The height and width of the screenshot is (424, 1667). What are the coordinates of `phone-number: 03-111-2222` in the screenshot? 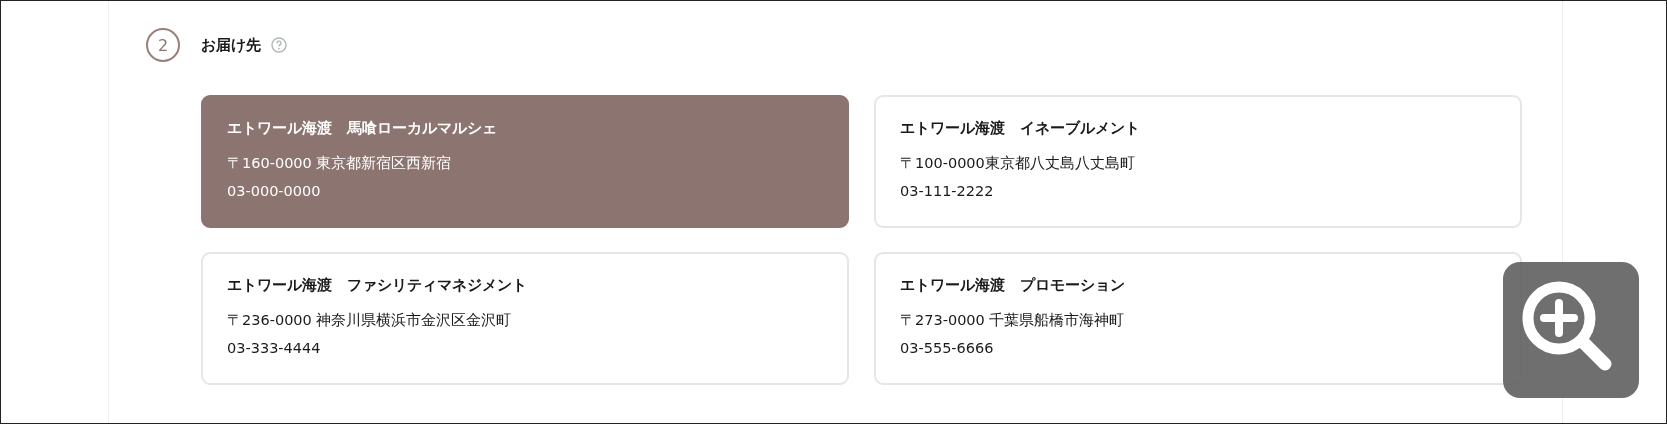 It's located at (947, 191).